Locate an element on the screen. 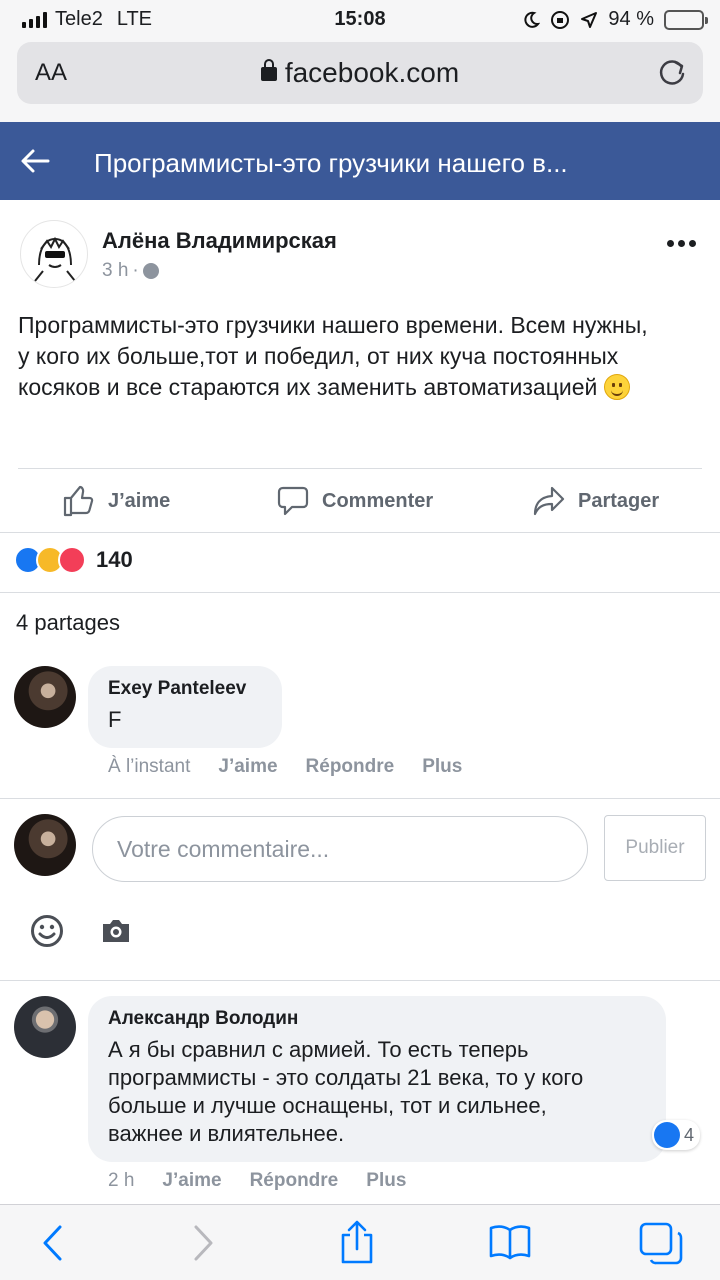  shares-count: 4 partages is located at coordinates (68, 623).